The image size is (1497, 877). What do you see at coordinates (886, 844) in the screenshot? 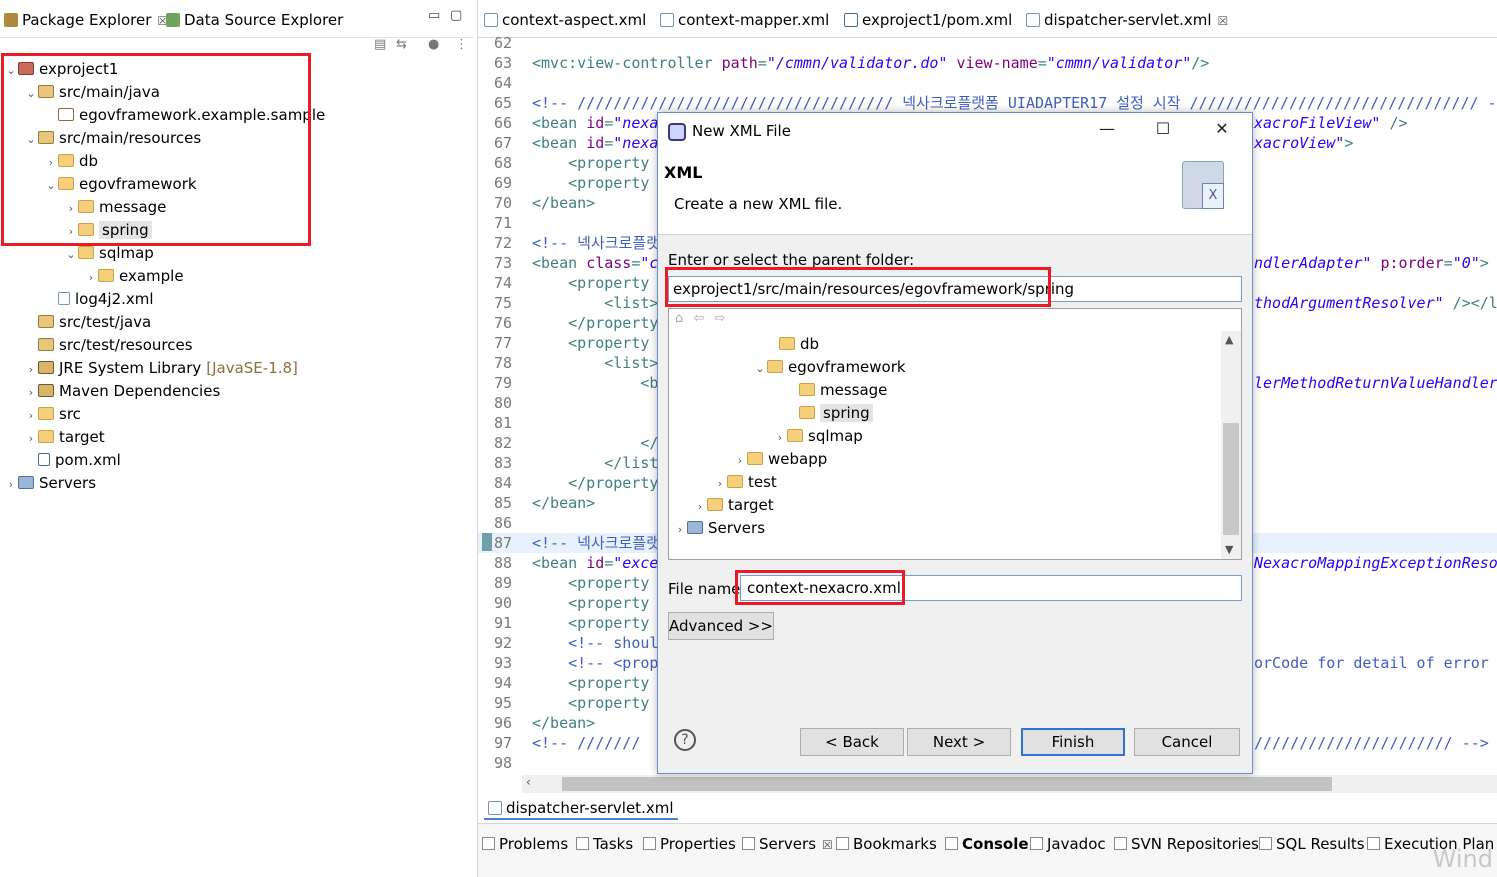
I see `view-tab-bookmarks: Bookmarks` at bounding box center [886, 844].